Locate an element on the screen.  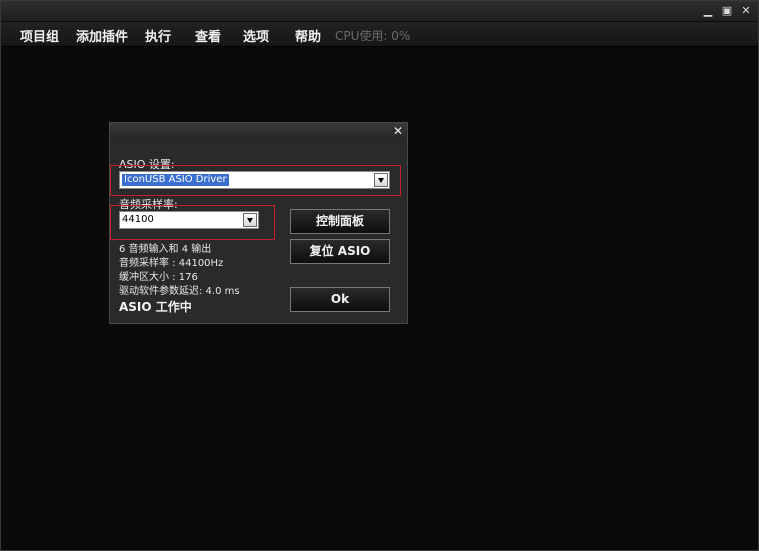
buffer-size-info: 缓冲区大小 : 176 is located at coordinates (158, 277).